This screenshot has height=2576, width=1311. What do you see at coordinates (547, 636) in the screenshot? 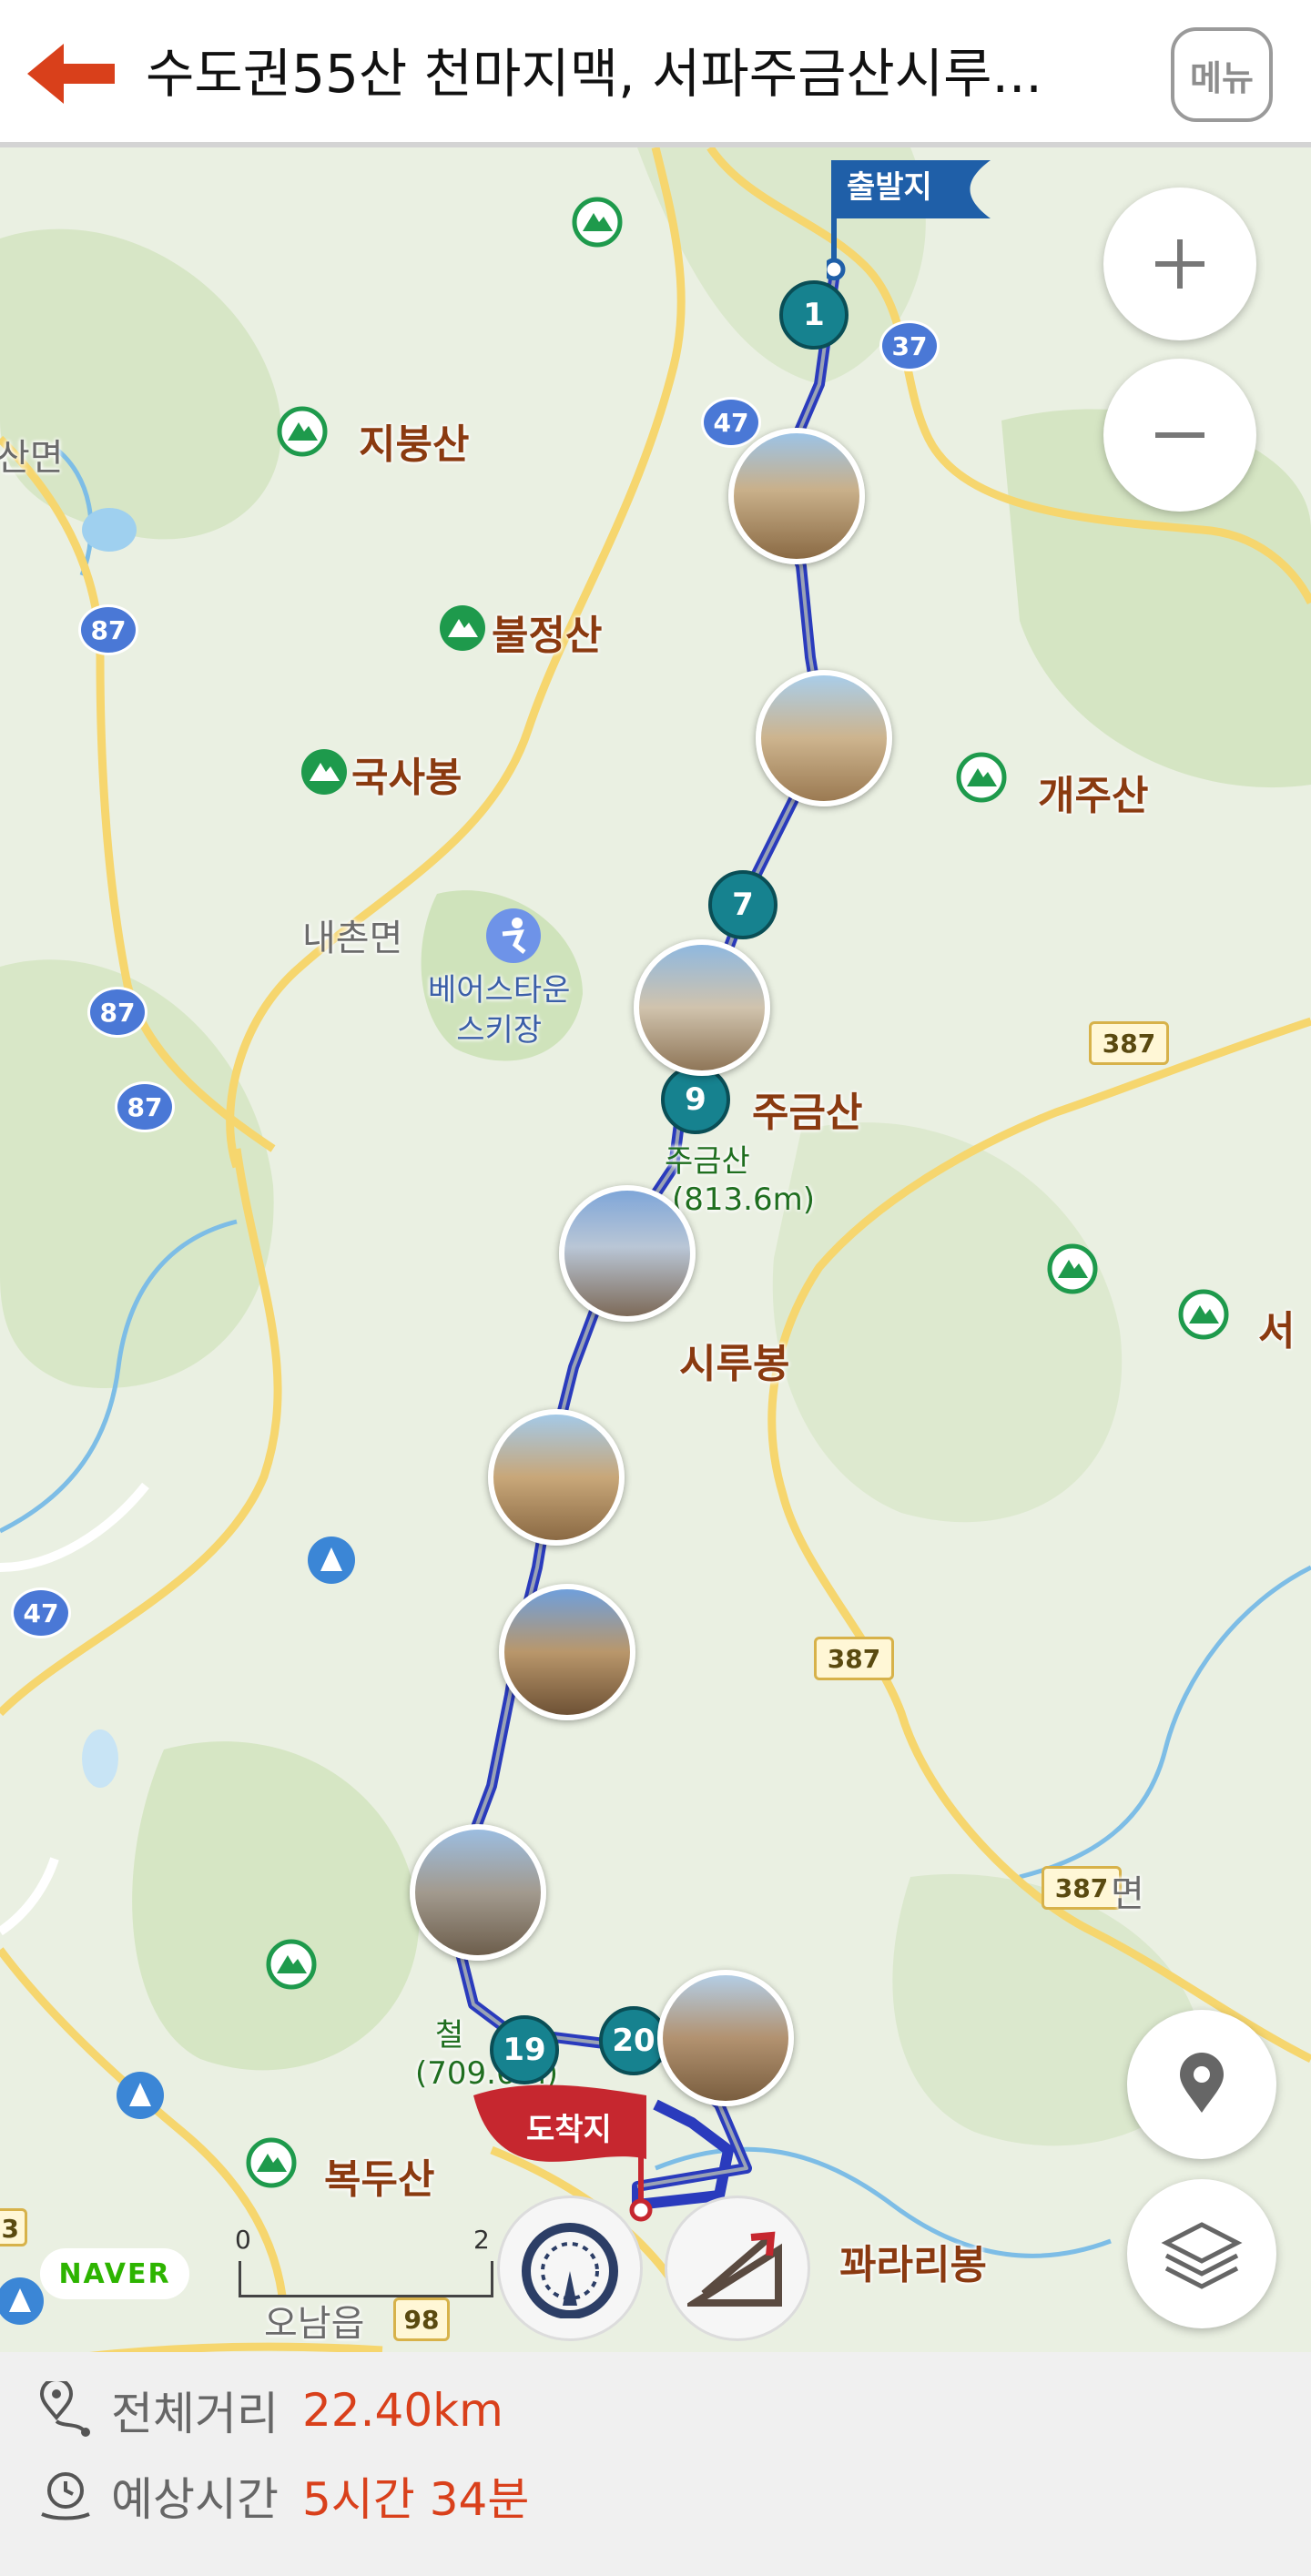
I see `mountain-label: 불정산` at bounding box center [547, 636].